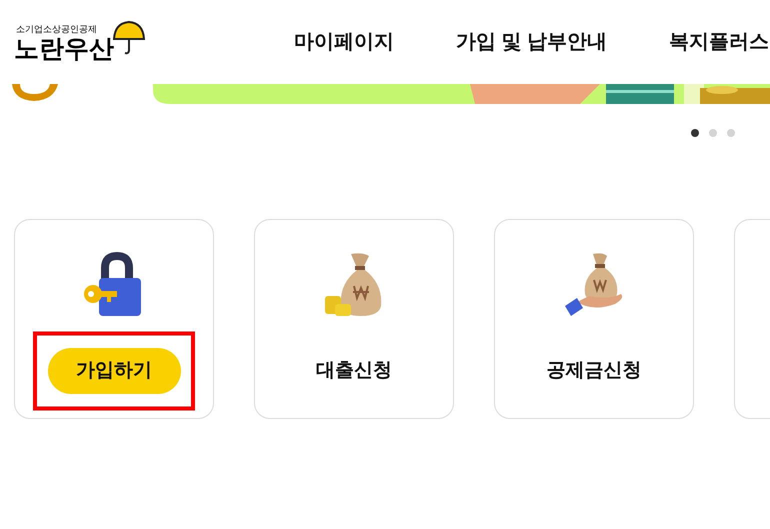 This screenshot has width=770, height=529. What do you see at coordinates (57, 29) in the screenshot?
I see `logo-subtitle: 소기업소상공인공제` at bounding box center [57, 29].